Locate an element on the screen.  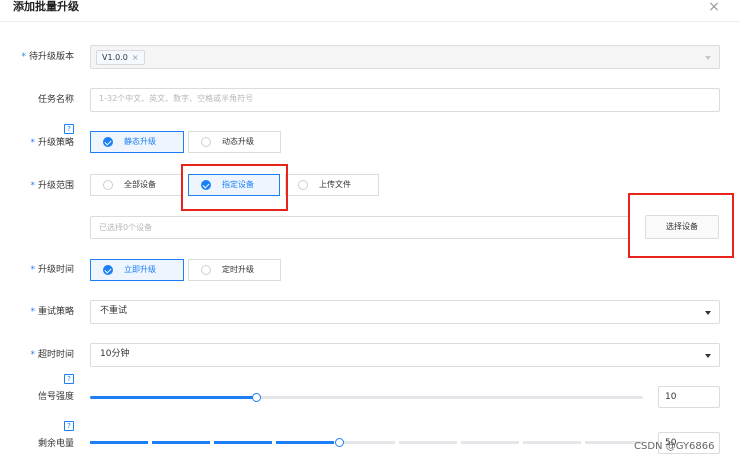
task-name-placeholder: 1-32个中文、英文、数字、空格或半角符号 is located at coordinates (176, 98).